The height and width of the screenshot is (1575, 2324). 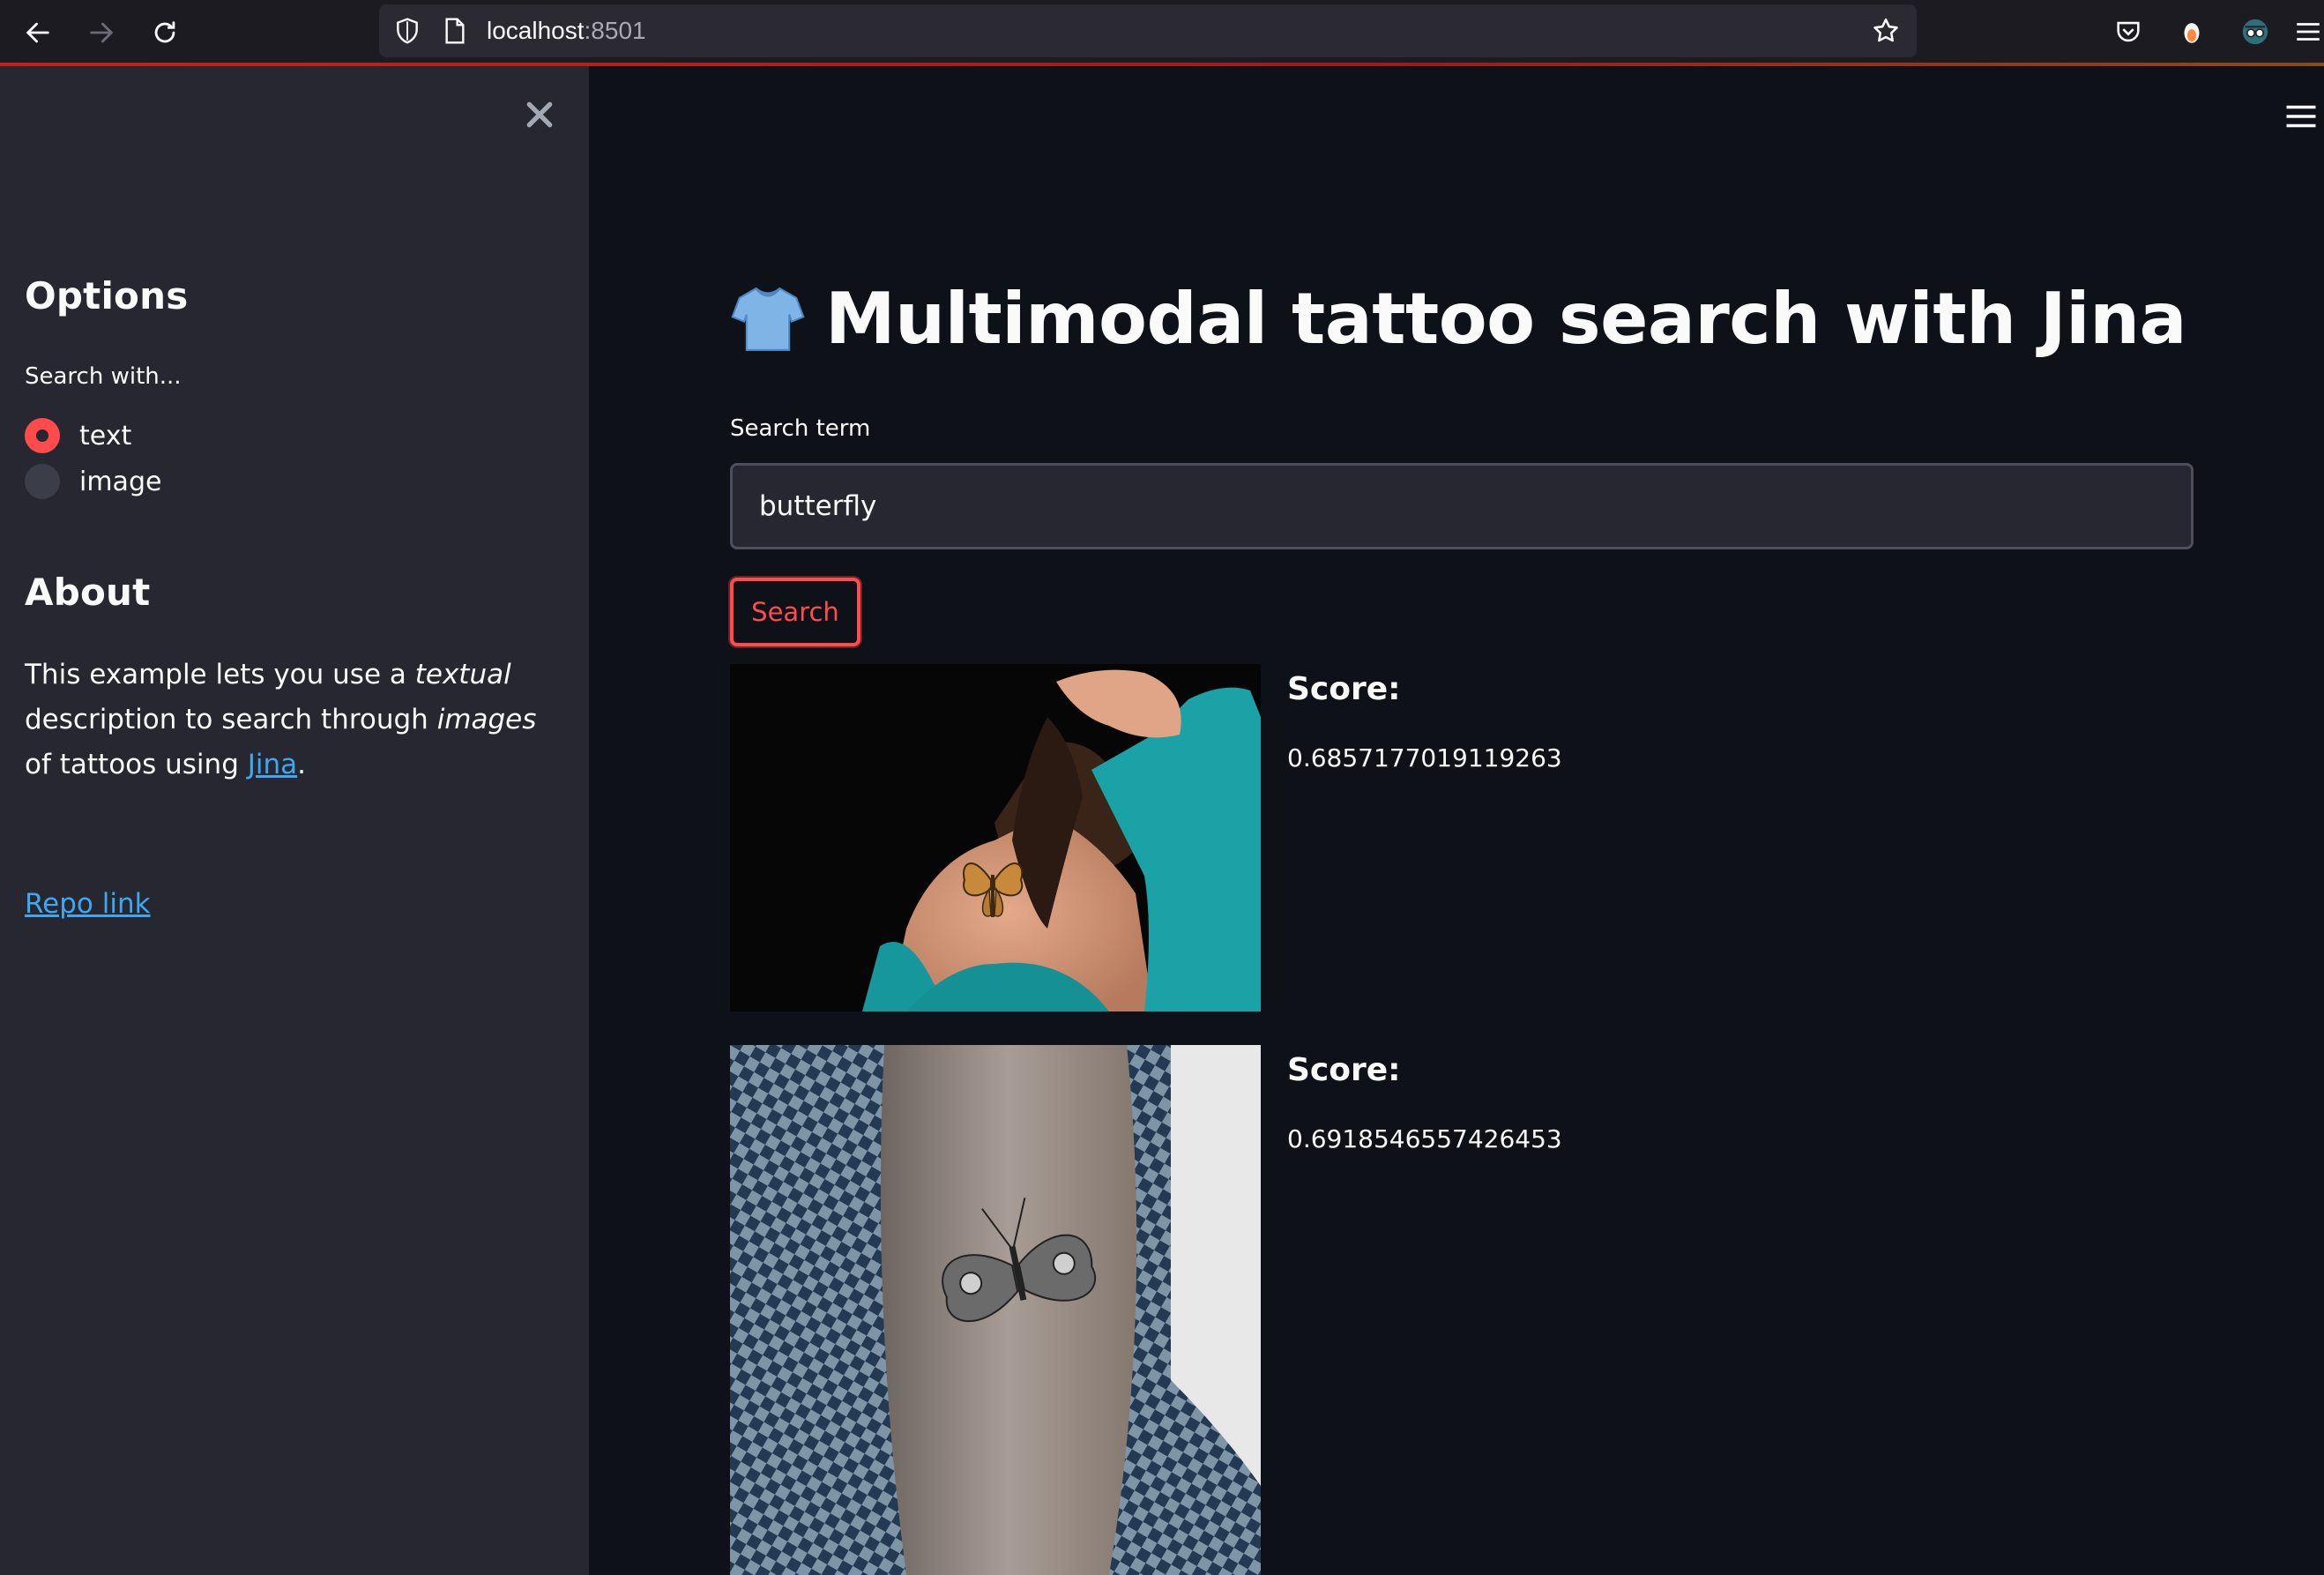 What do you see at coordinates (107, 295) in the screenshot?
I see `options-heading: Options` at bounding box center [107, 295].